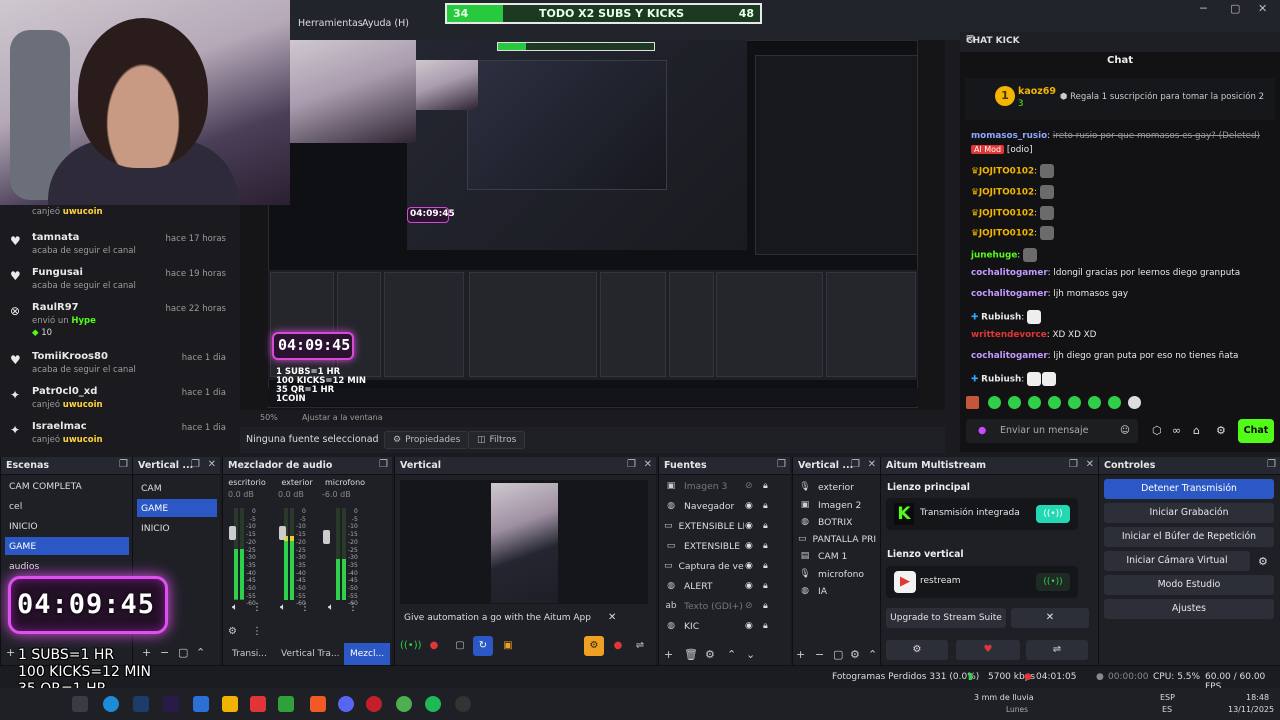 This screenshot has height=720, width=1280. Describe the element at coordinates (837, 522) in the screenshot. I see `vertical-source-item: ◍ BOTRIX` at that location.